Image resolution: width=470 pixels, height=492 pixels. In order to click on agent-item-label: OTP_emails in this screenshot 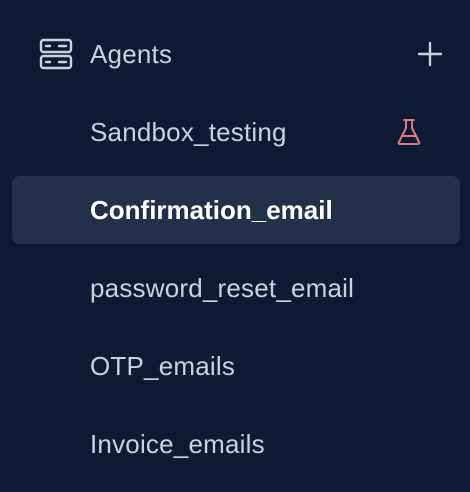, I will do `click(163, 366)`.